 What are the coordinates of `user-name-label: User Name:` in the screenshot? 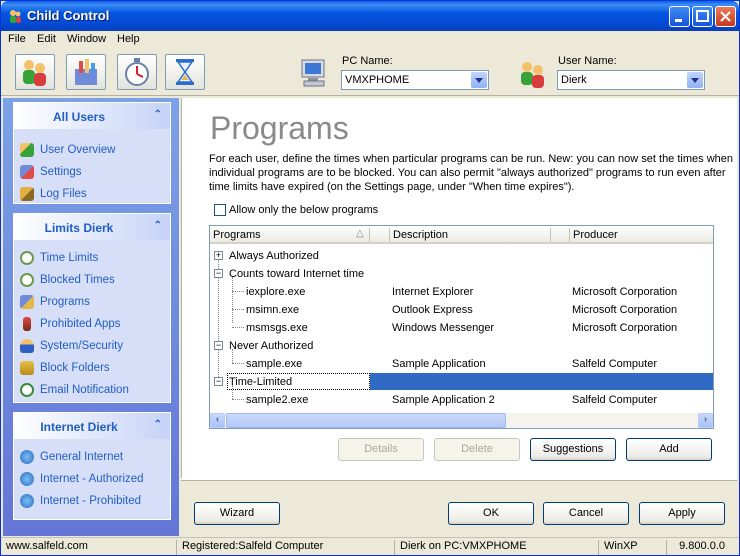 It's located at (587, 61).